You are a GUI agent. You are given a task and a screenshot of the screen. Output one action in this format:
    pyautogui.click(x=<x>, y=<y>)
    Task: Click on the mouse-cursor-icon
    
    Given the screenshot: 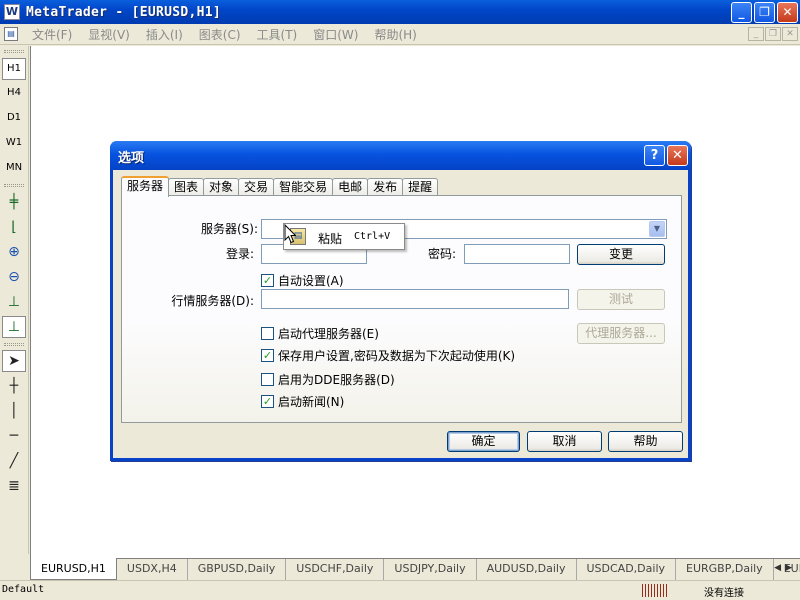 What is the action you would take?
    pyautogui.click(x=290, y=234)
    